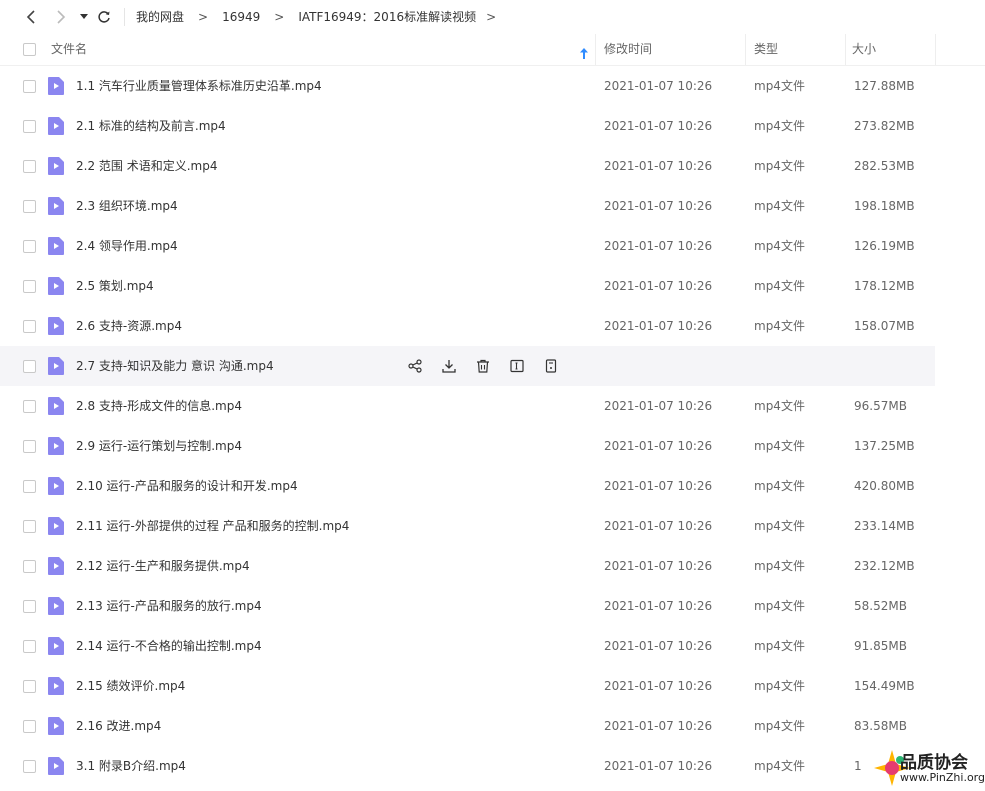 This screenshot has width=985, height=791. I want to click on more-icon, so click(551, 366).